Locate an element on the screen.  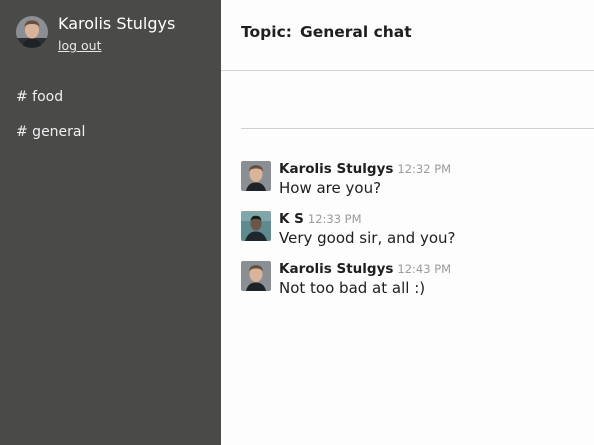
message-timestamp: 12:33 PM is located at coordinates (334, 219).